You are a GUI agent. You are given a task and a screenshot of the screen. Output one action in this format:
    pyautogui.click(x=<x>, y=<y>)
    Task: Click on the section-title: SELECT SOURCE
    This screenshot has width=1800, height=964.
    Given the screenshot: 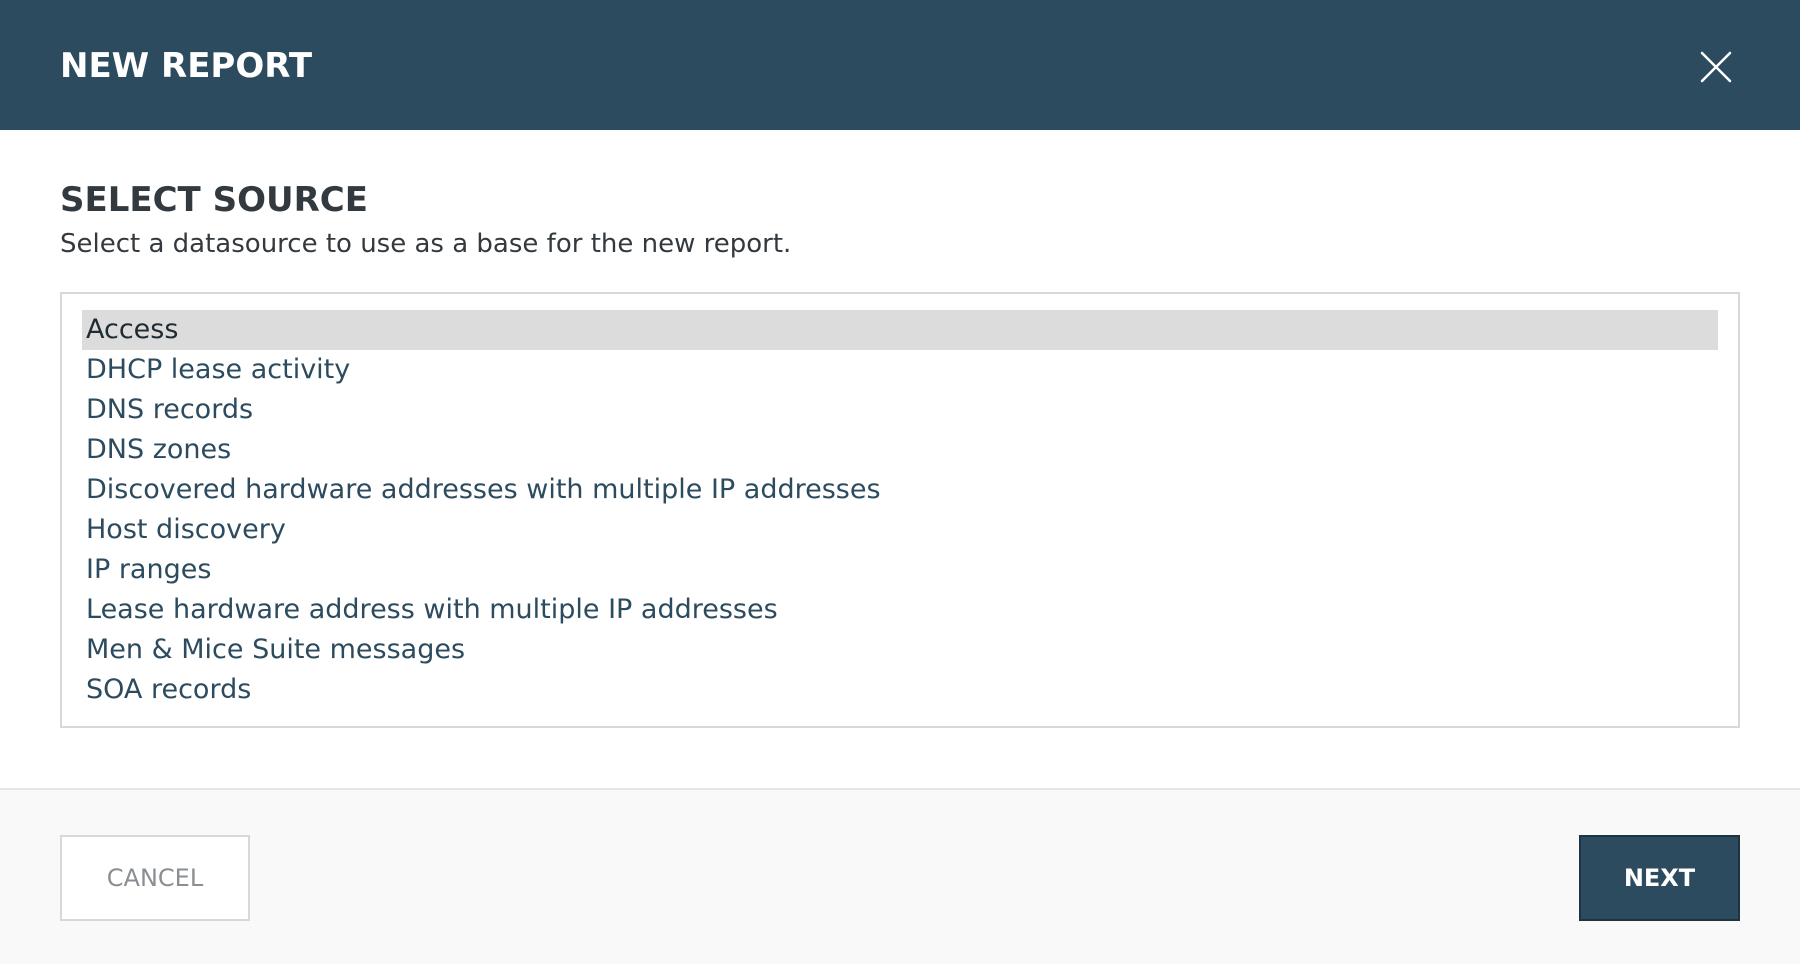 What is the action you would take?
    pyautogui.click(x=214, y=200)
    